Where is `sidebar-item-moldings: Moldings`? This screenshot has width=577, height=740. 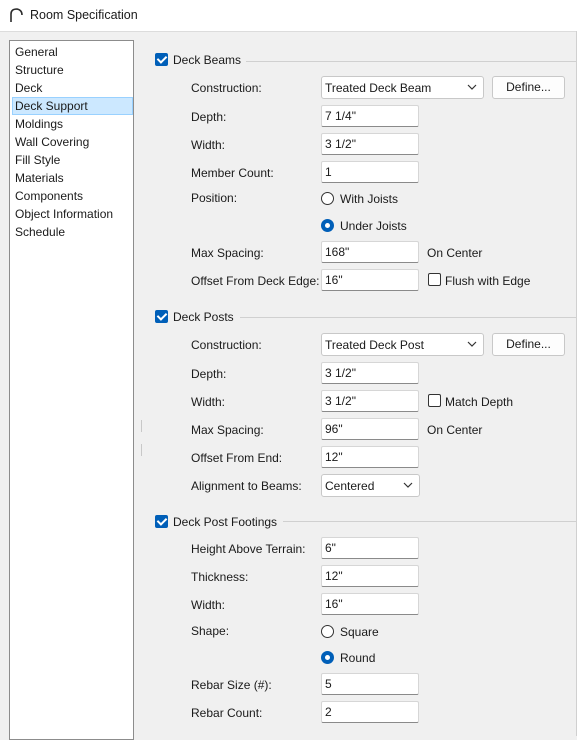 sidebar-item-moldings: Moldings is located at coordinates (72, 124).